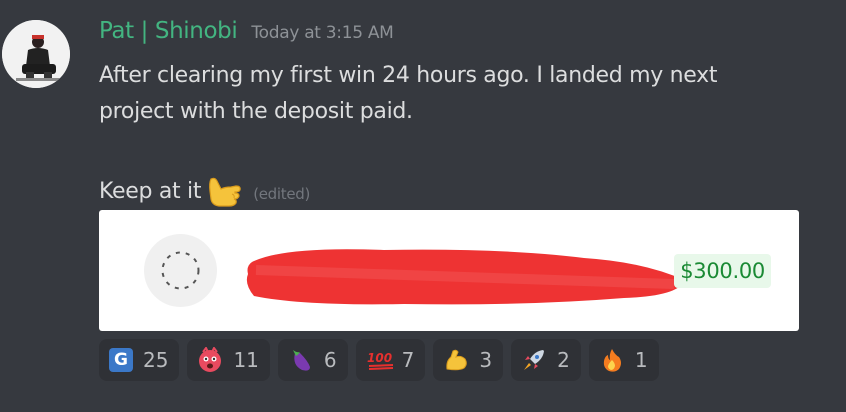 Image resolution: width=846 pixels, height=412 pixels. Describe the element at coordinates (486, 360) in the screenshot. I see `reaction-count: 3` at that location.